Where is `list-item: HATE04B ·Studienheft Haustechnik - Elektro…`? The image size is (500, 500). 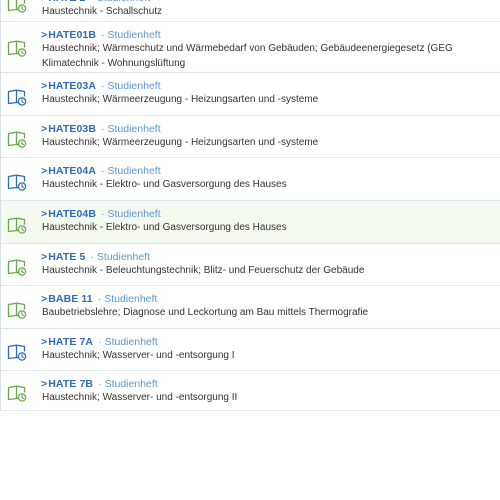
list-item: HATE04B ·Studienheft Haustechnik - Elektro… is located at coordinates (250, 222).